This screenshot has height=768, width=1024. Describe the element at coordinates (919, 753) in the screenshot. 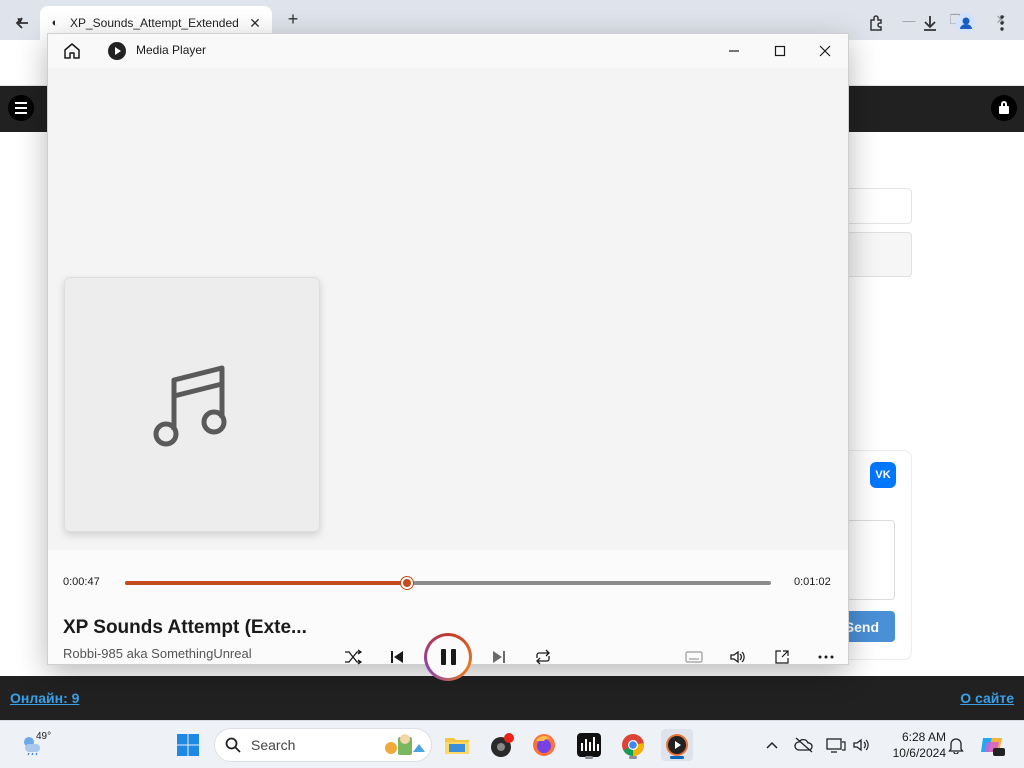

I see `clock-date: 10/6/2024` at that location.